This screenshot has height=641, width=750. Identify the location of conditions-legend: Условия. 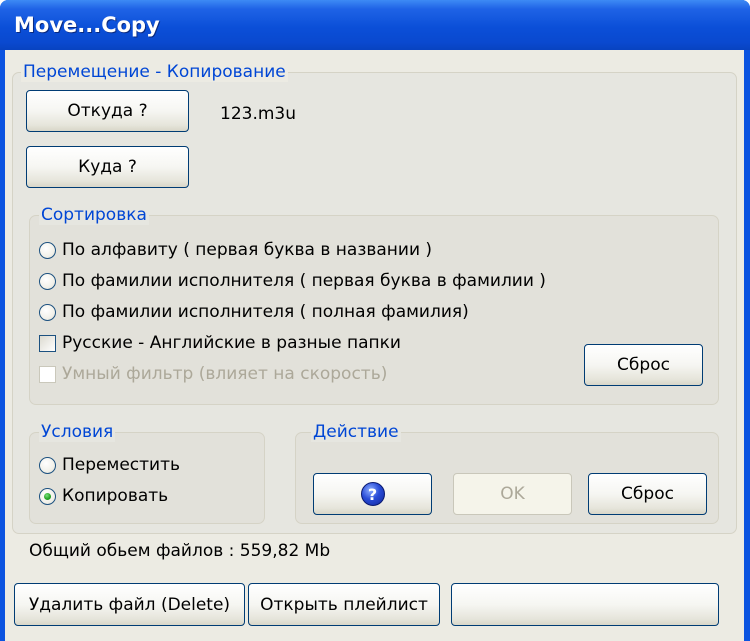
(77, 432).